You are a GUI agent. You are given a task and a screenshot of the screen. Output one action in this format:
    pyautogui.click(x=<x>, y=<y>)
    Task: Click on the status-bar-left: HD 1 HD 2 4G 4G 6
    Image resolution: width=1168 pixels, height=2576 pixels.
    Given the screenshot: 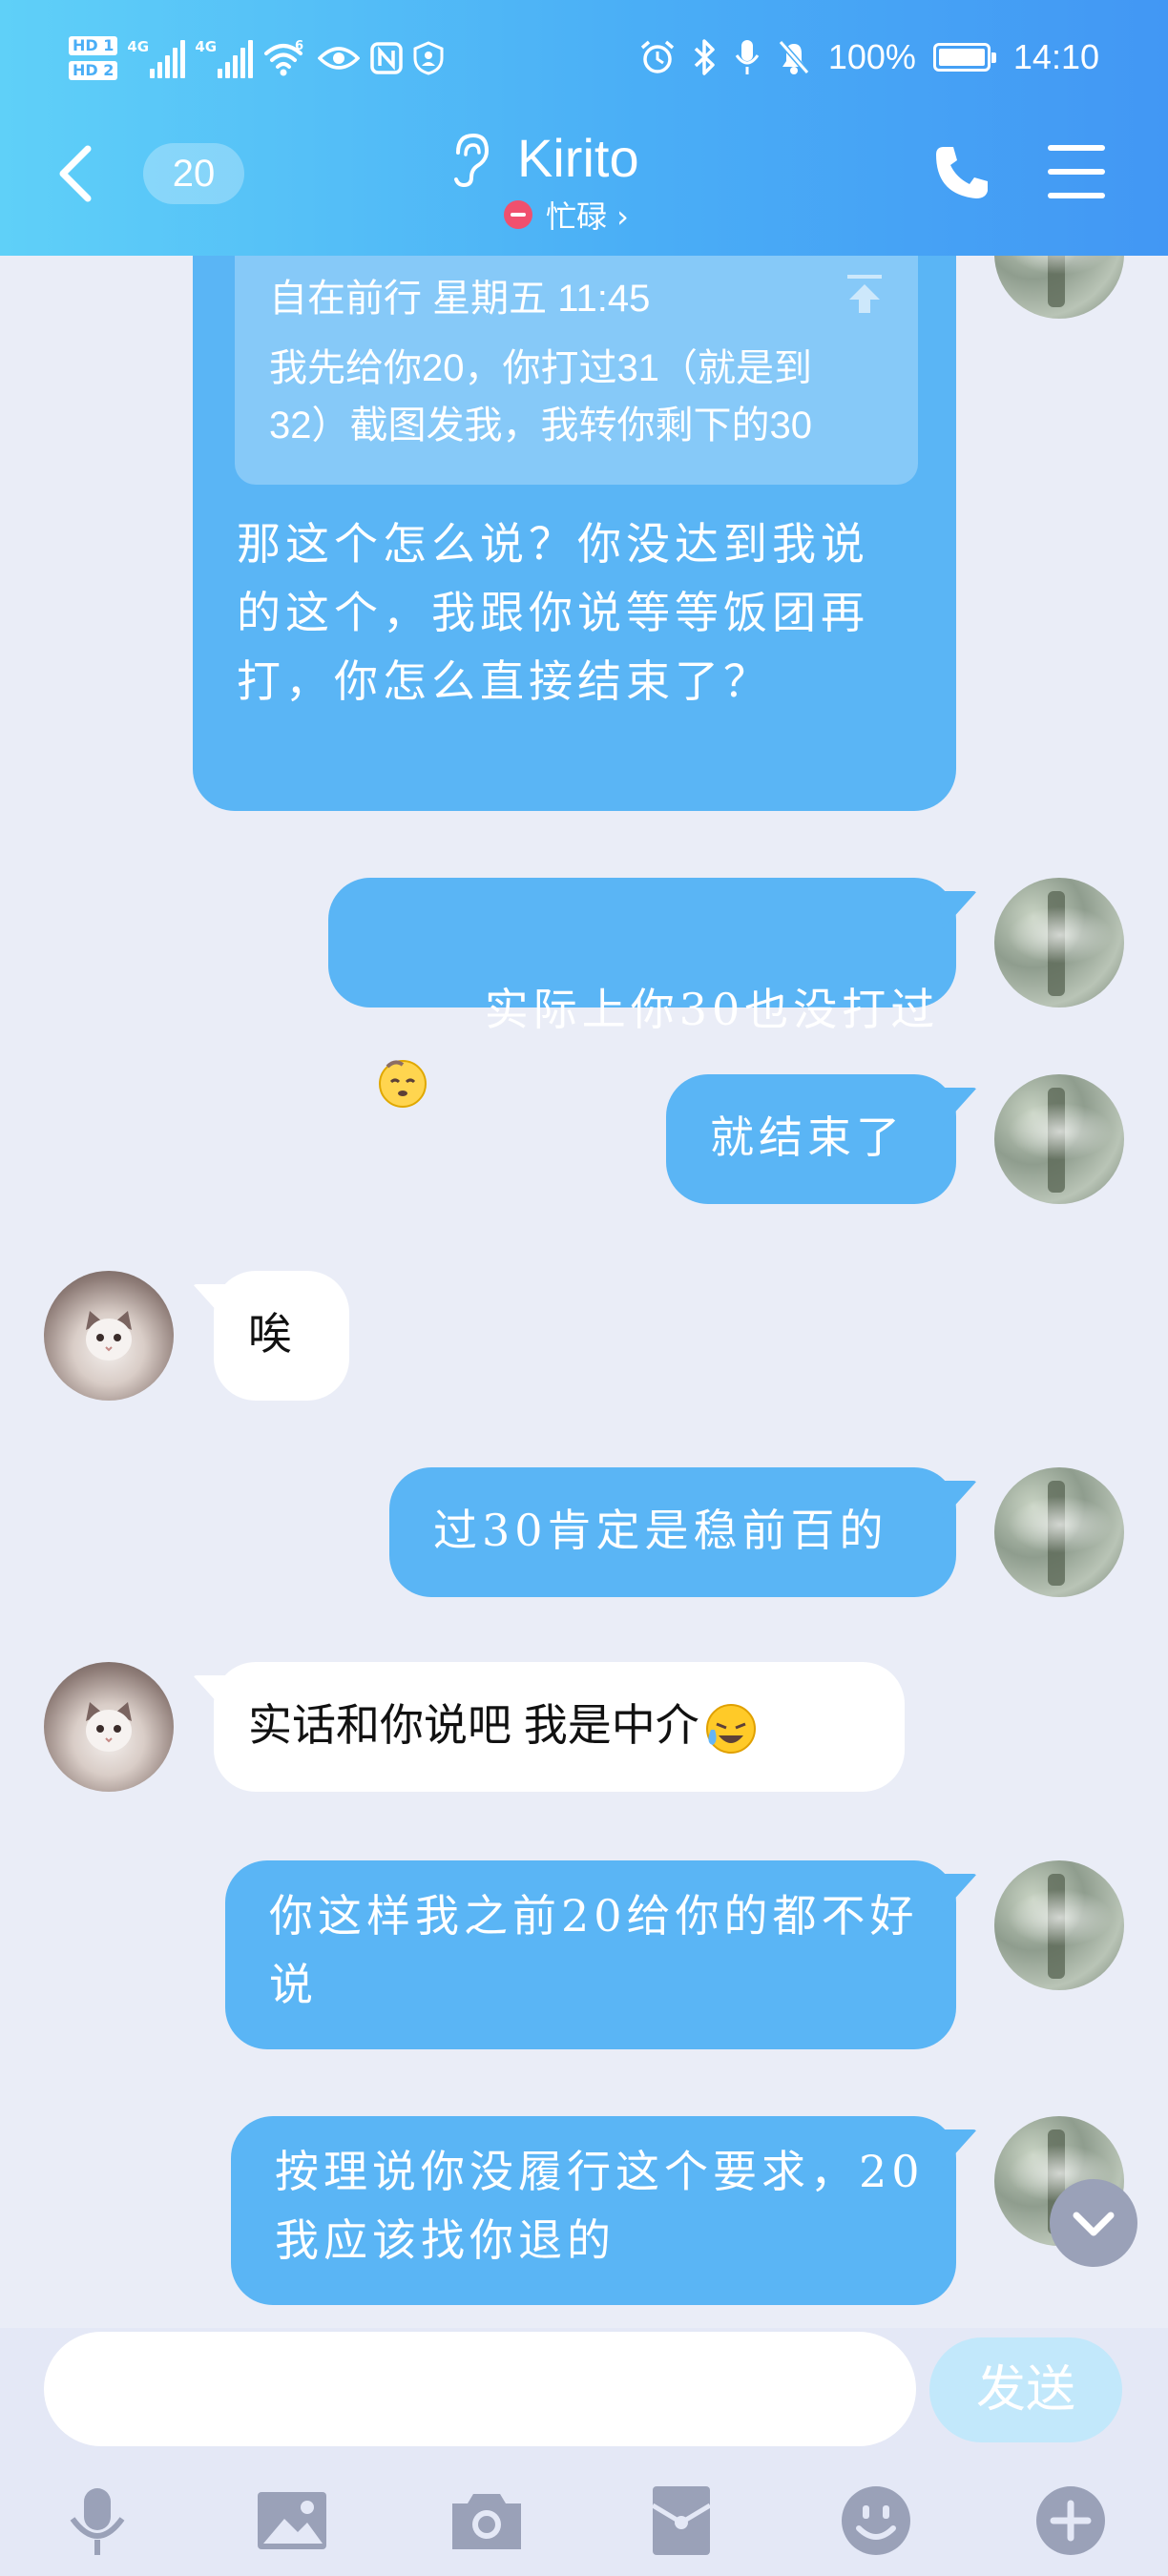 What is the action you would take?
    pyautogui.click(x=256, y=58)
    